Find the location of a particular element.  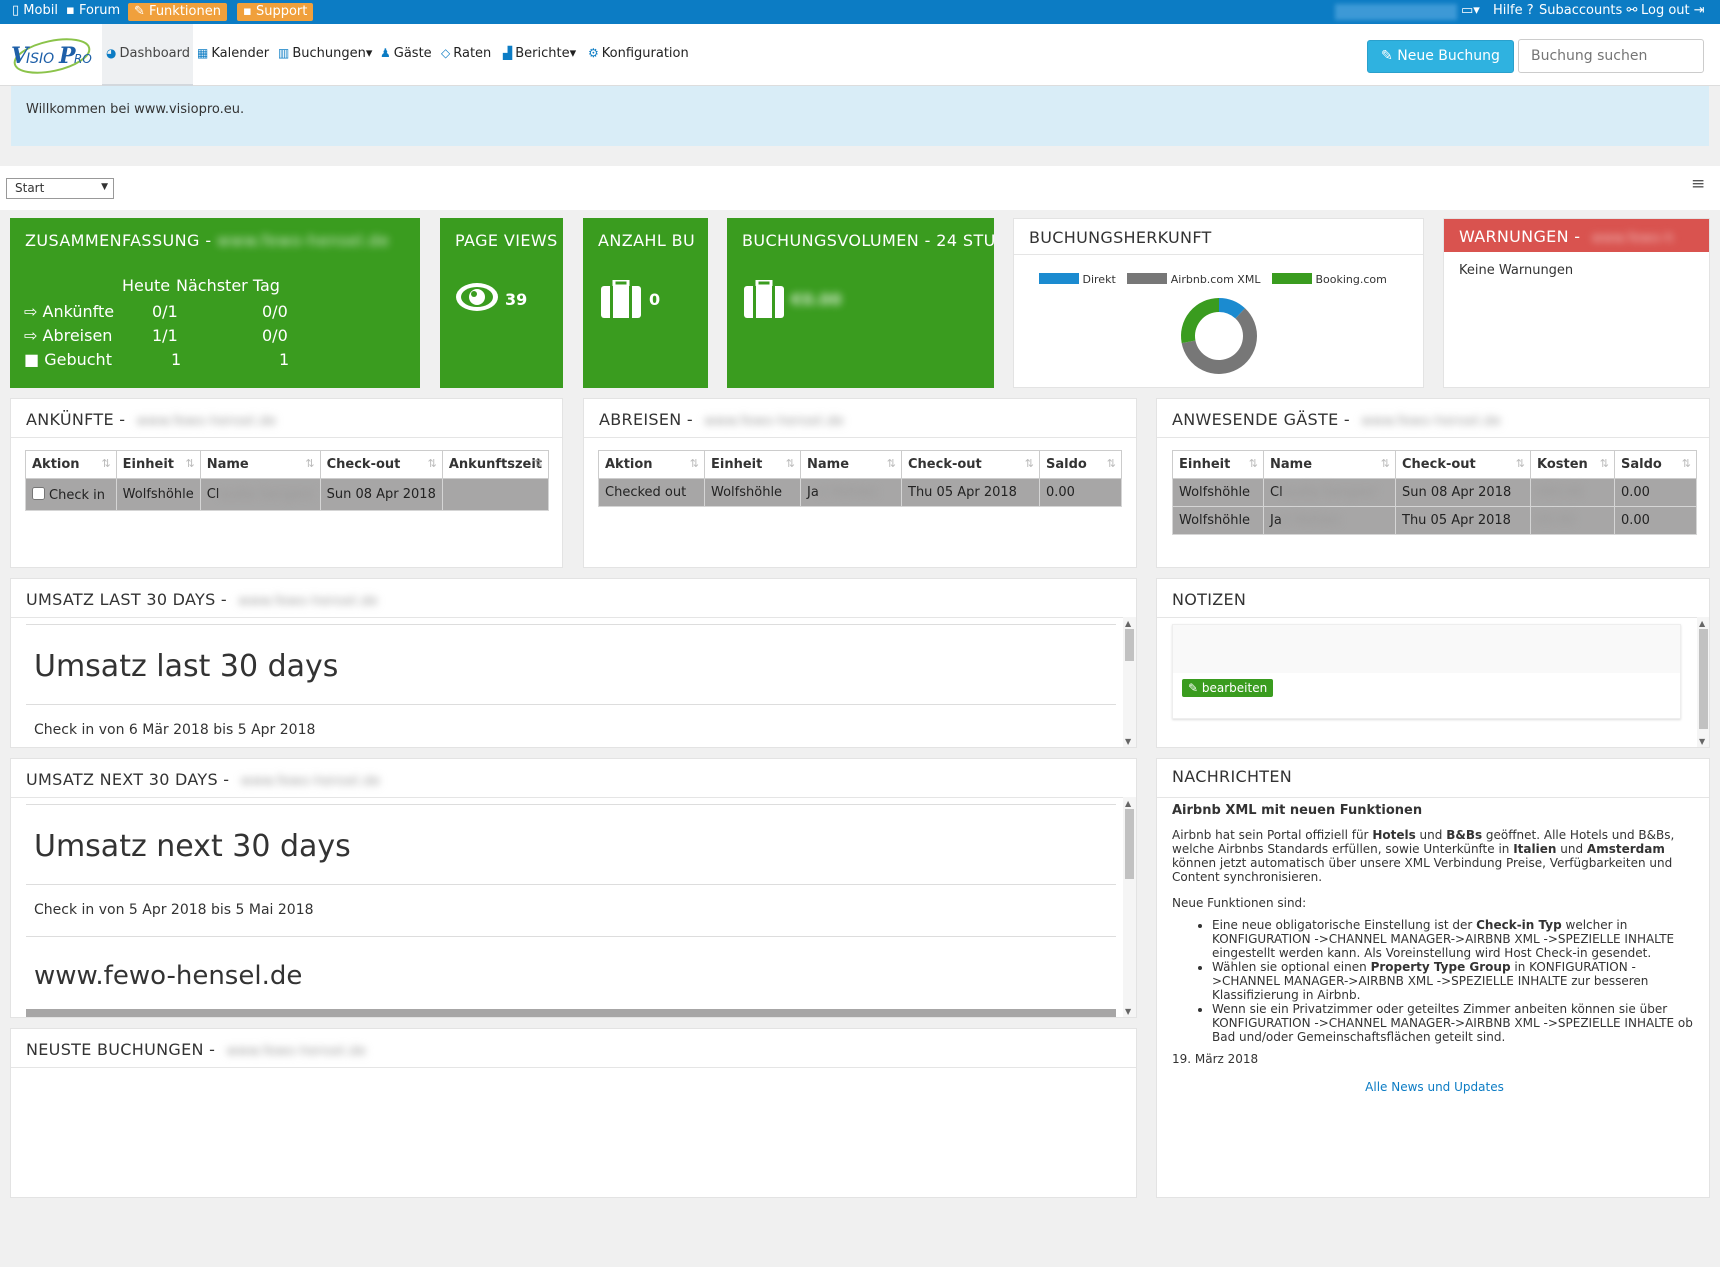

notes-box: ✎ bearbeiten is located at coordinates (1426, 671).